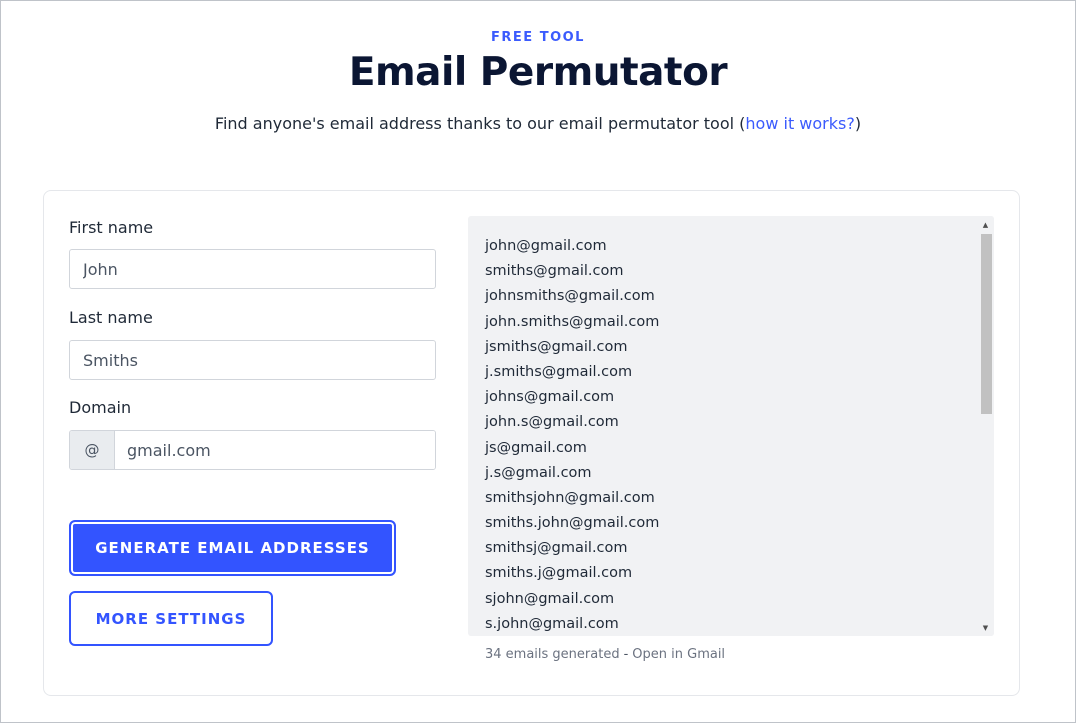  Describe the element at coordinates (572, 321) in the screenshot. I see `email-result-item: john.smiths@gmail.com` at that location.